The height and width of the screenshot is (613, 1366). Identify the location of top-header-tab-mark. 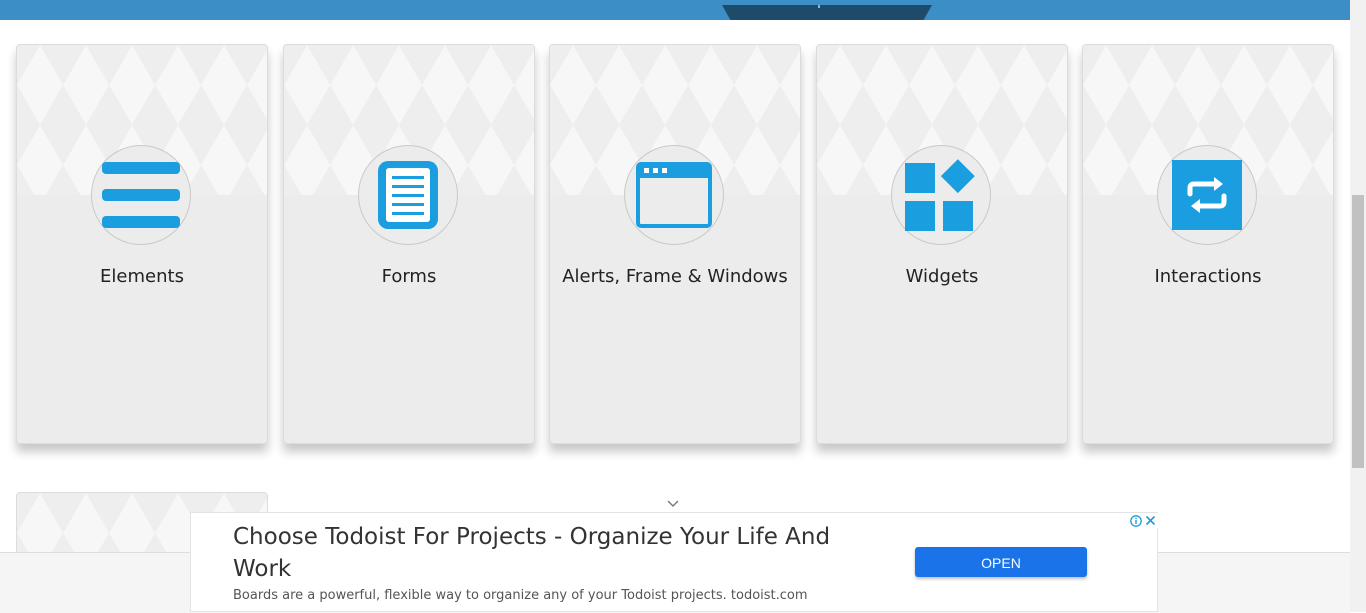
(819, 6).